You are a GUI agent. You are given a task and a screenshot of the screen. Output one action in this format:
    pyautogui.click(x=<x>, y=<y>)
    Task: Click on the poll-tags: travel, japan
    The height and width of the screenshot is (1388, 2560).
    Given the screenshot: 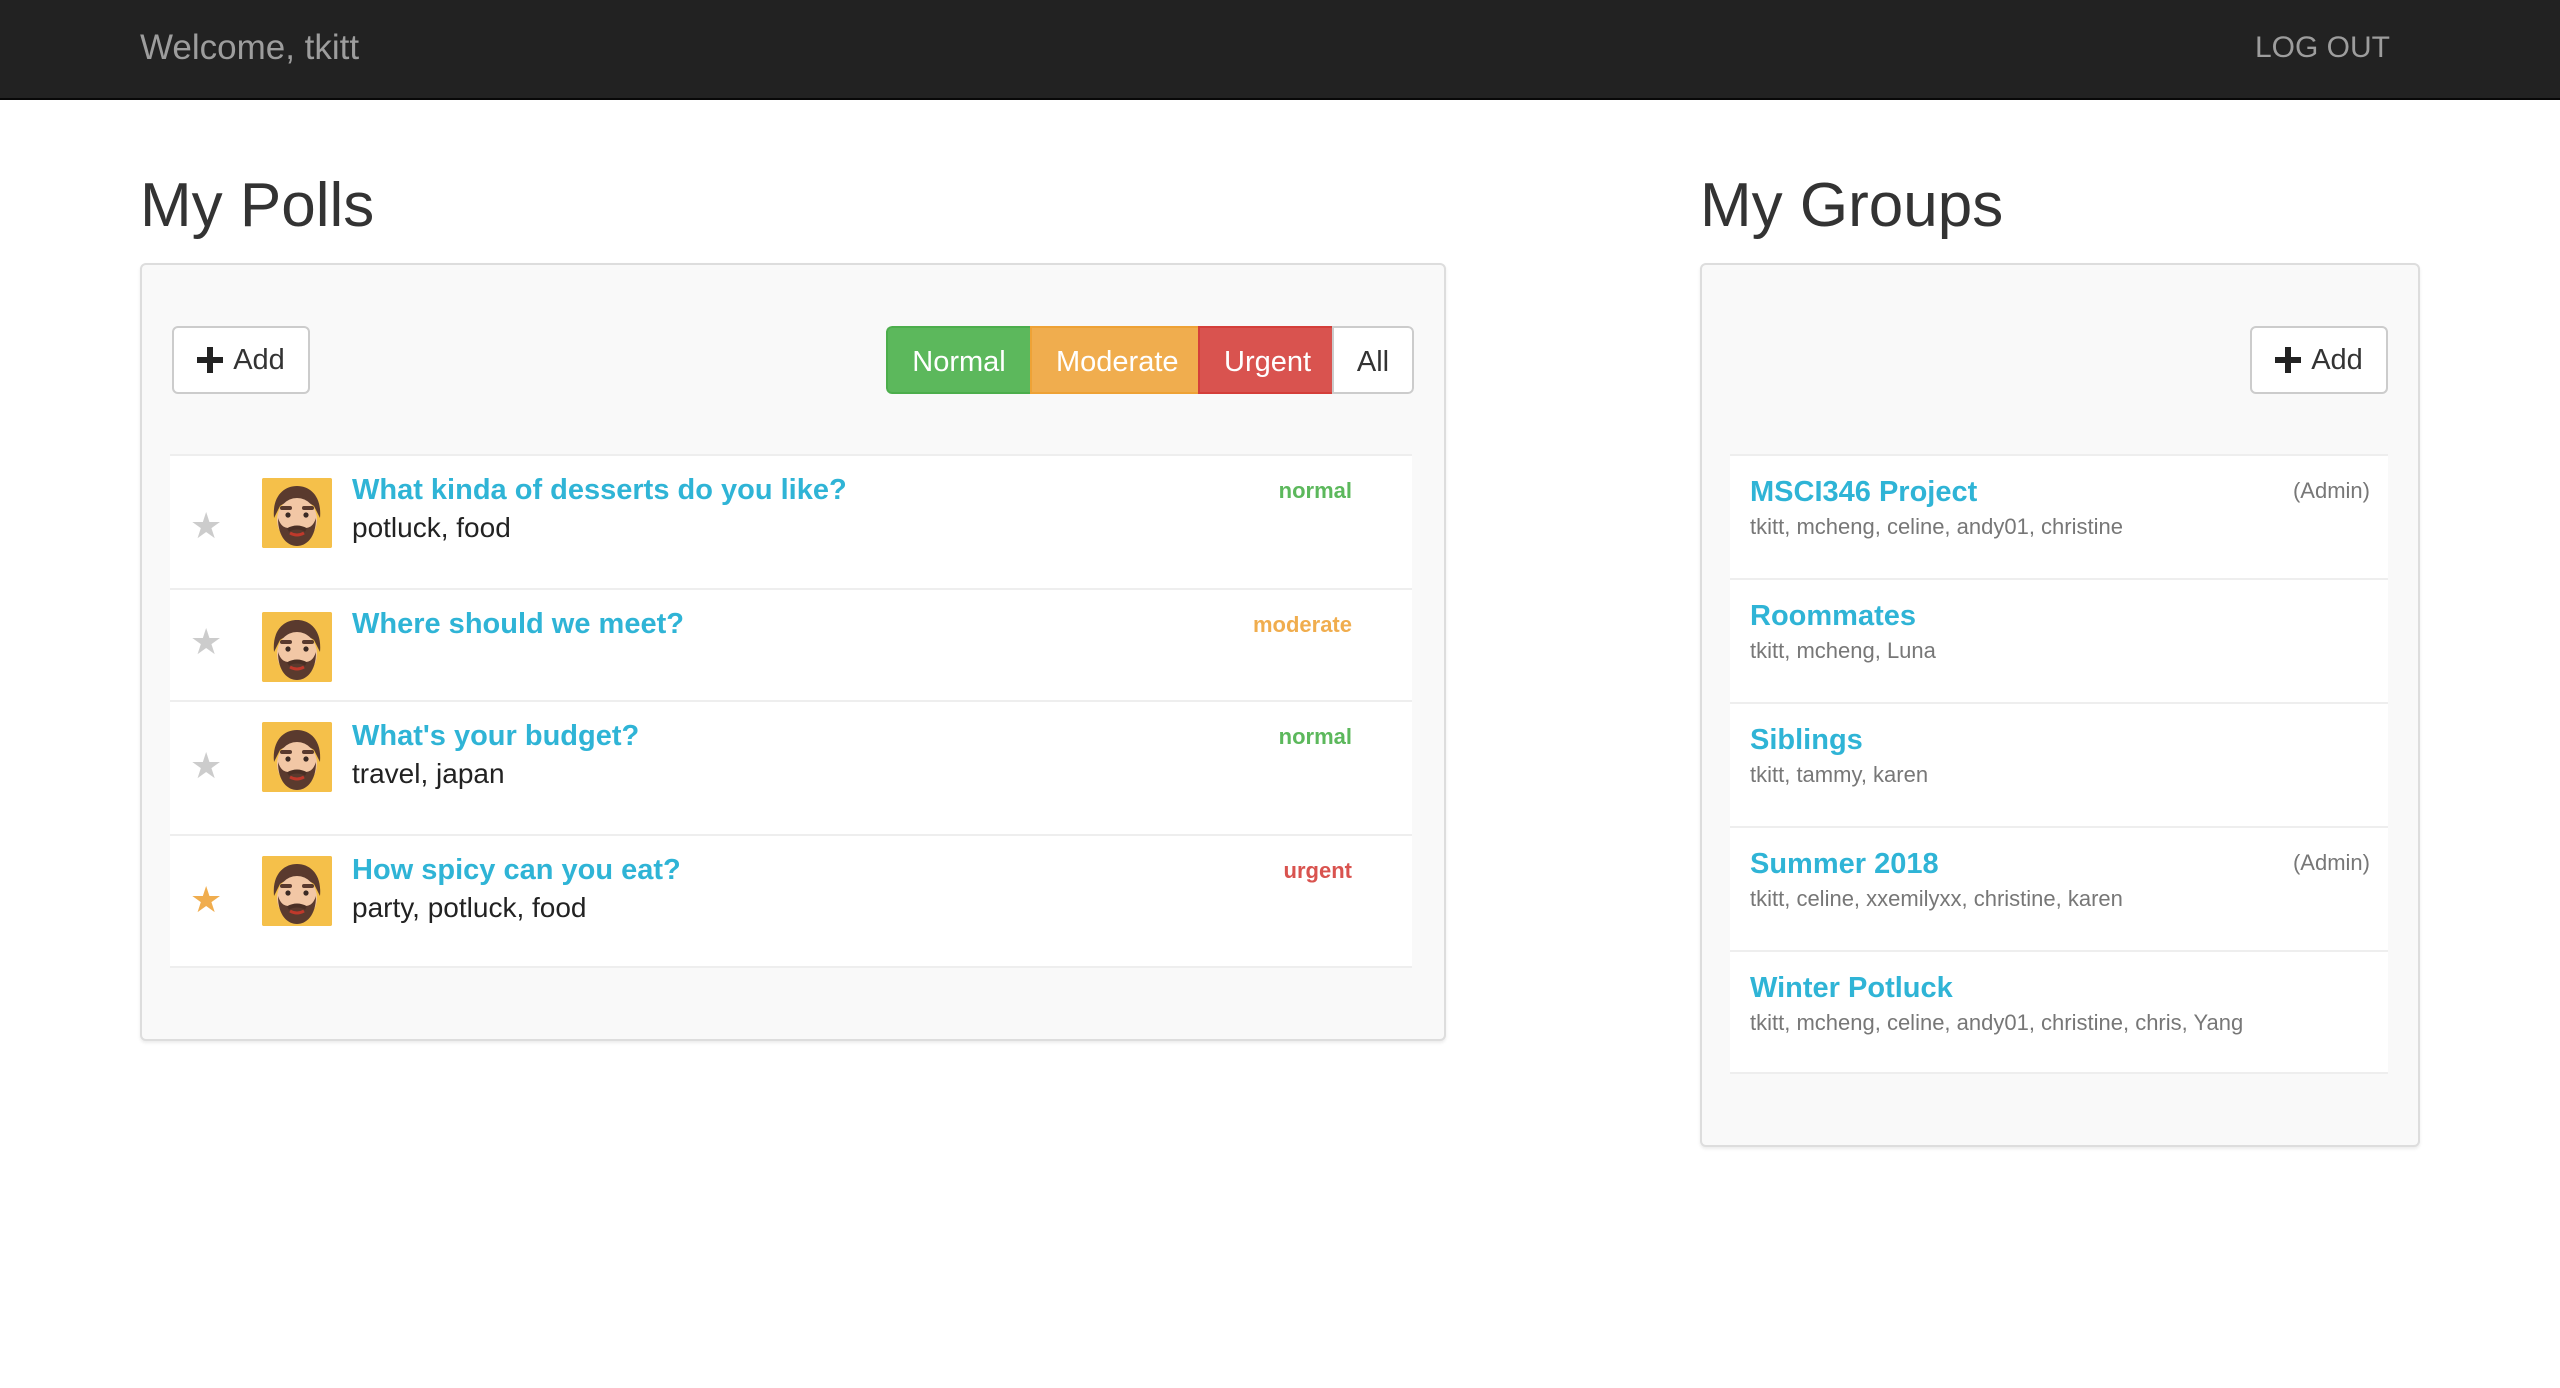 What is the action you would take?
    pyautogui.click(x=428, y=773)
    